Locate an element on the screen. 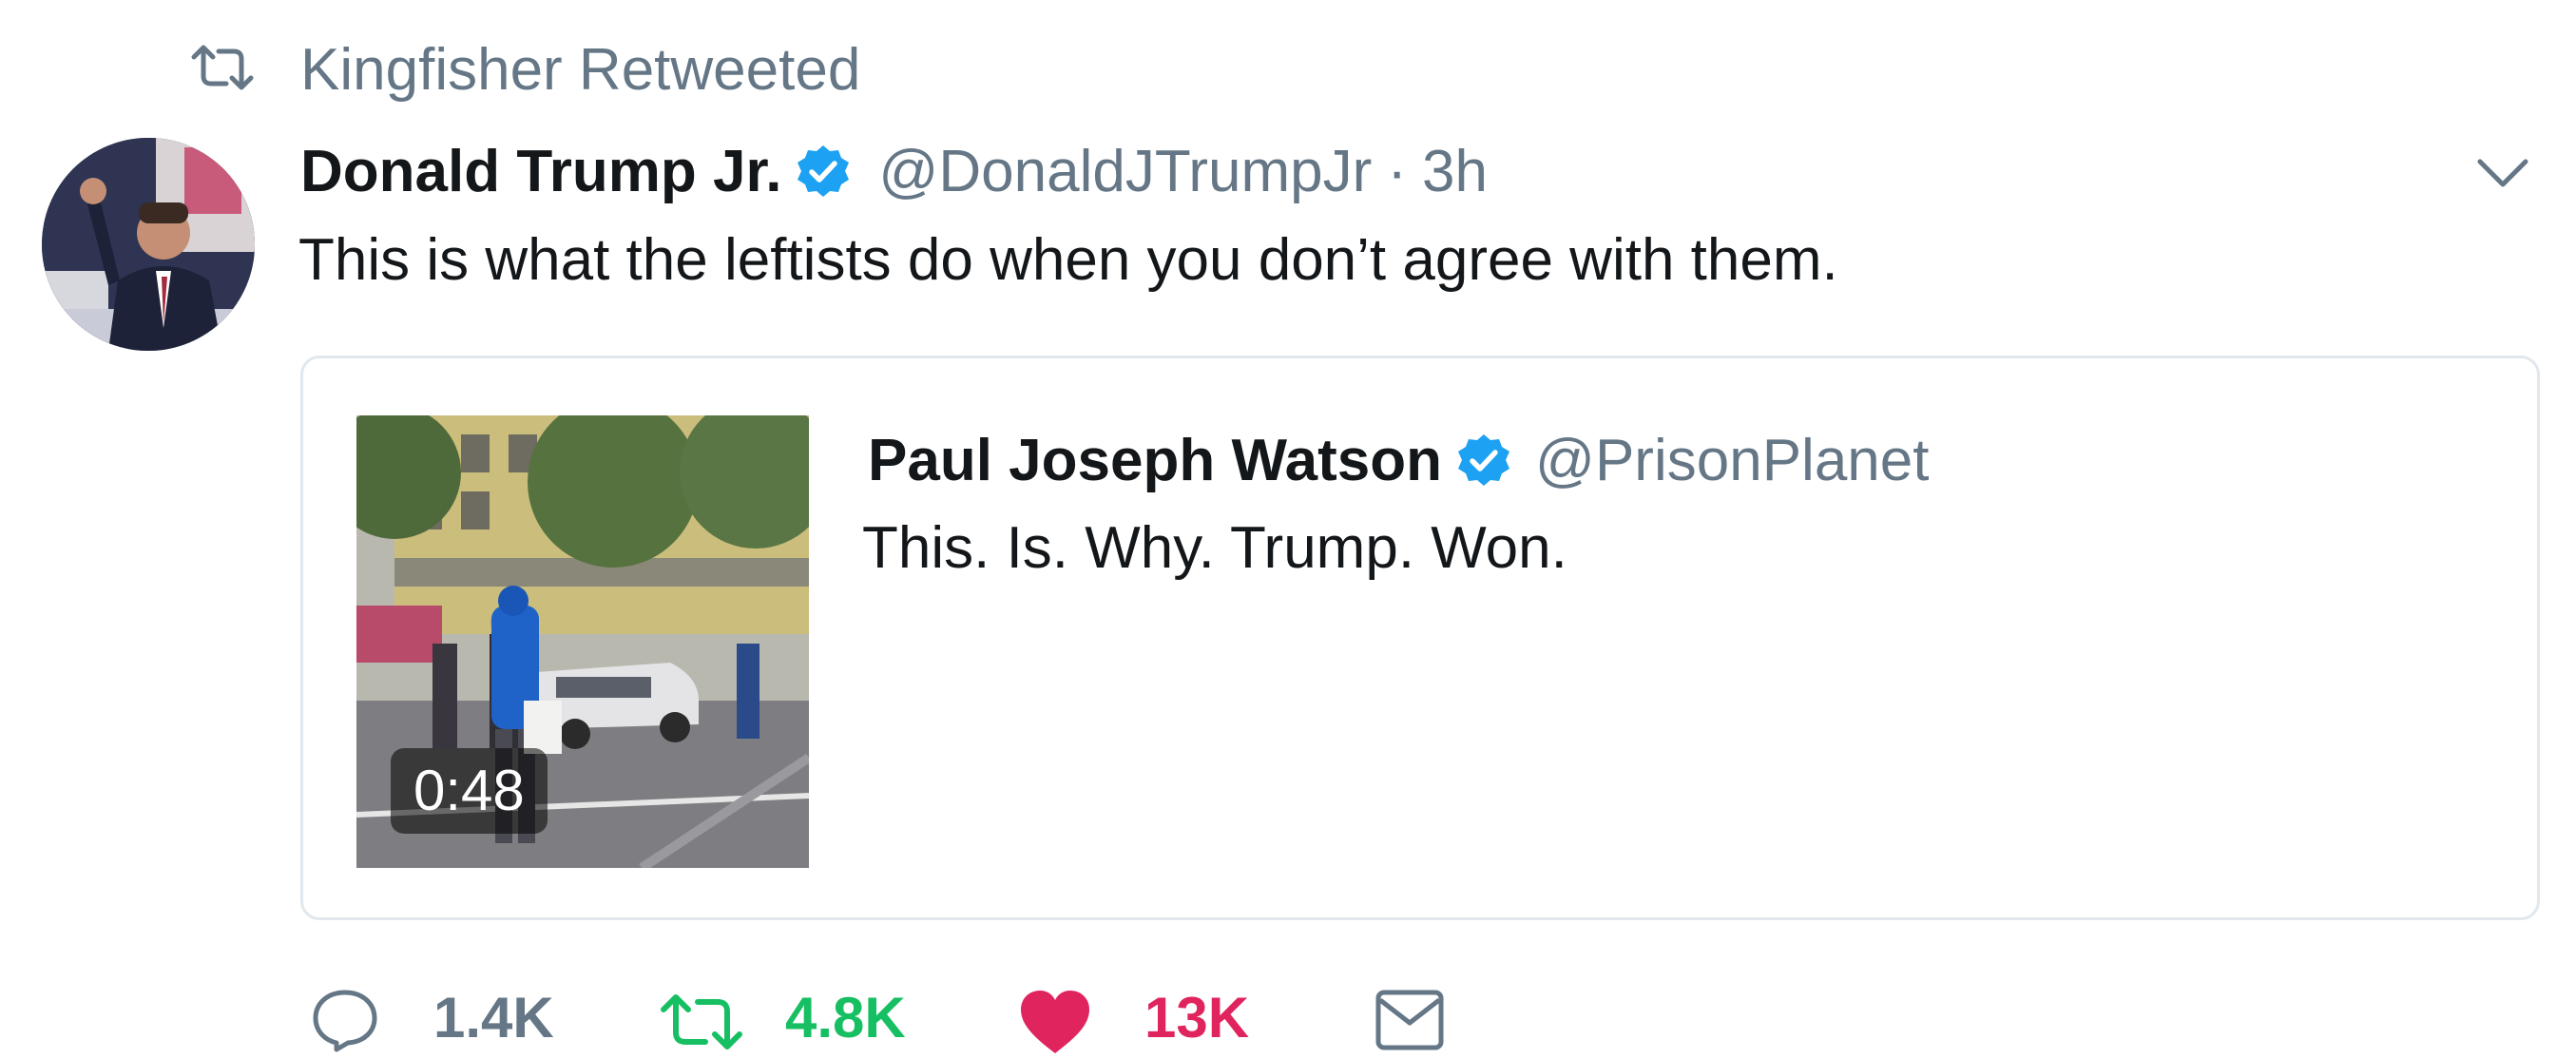 This screenshot has height=1059, width=2576. heart-icon is located at coordinates (1055, 1022).